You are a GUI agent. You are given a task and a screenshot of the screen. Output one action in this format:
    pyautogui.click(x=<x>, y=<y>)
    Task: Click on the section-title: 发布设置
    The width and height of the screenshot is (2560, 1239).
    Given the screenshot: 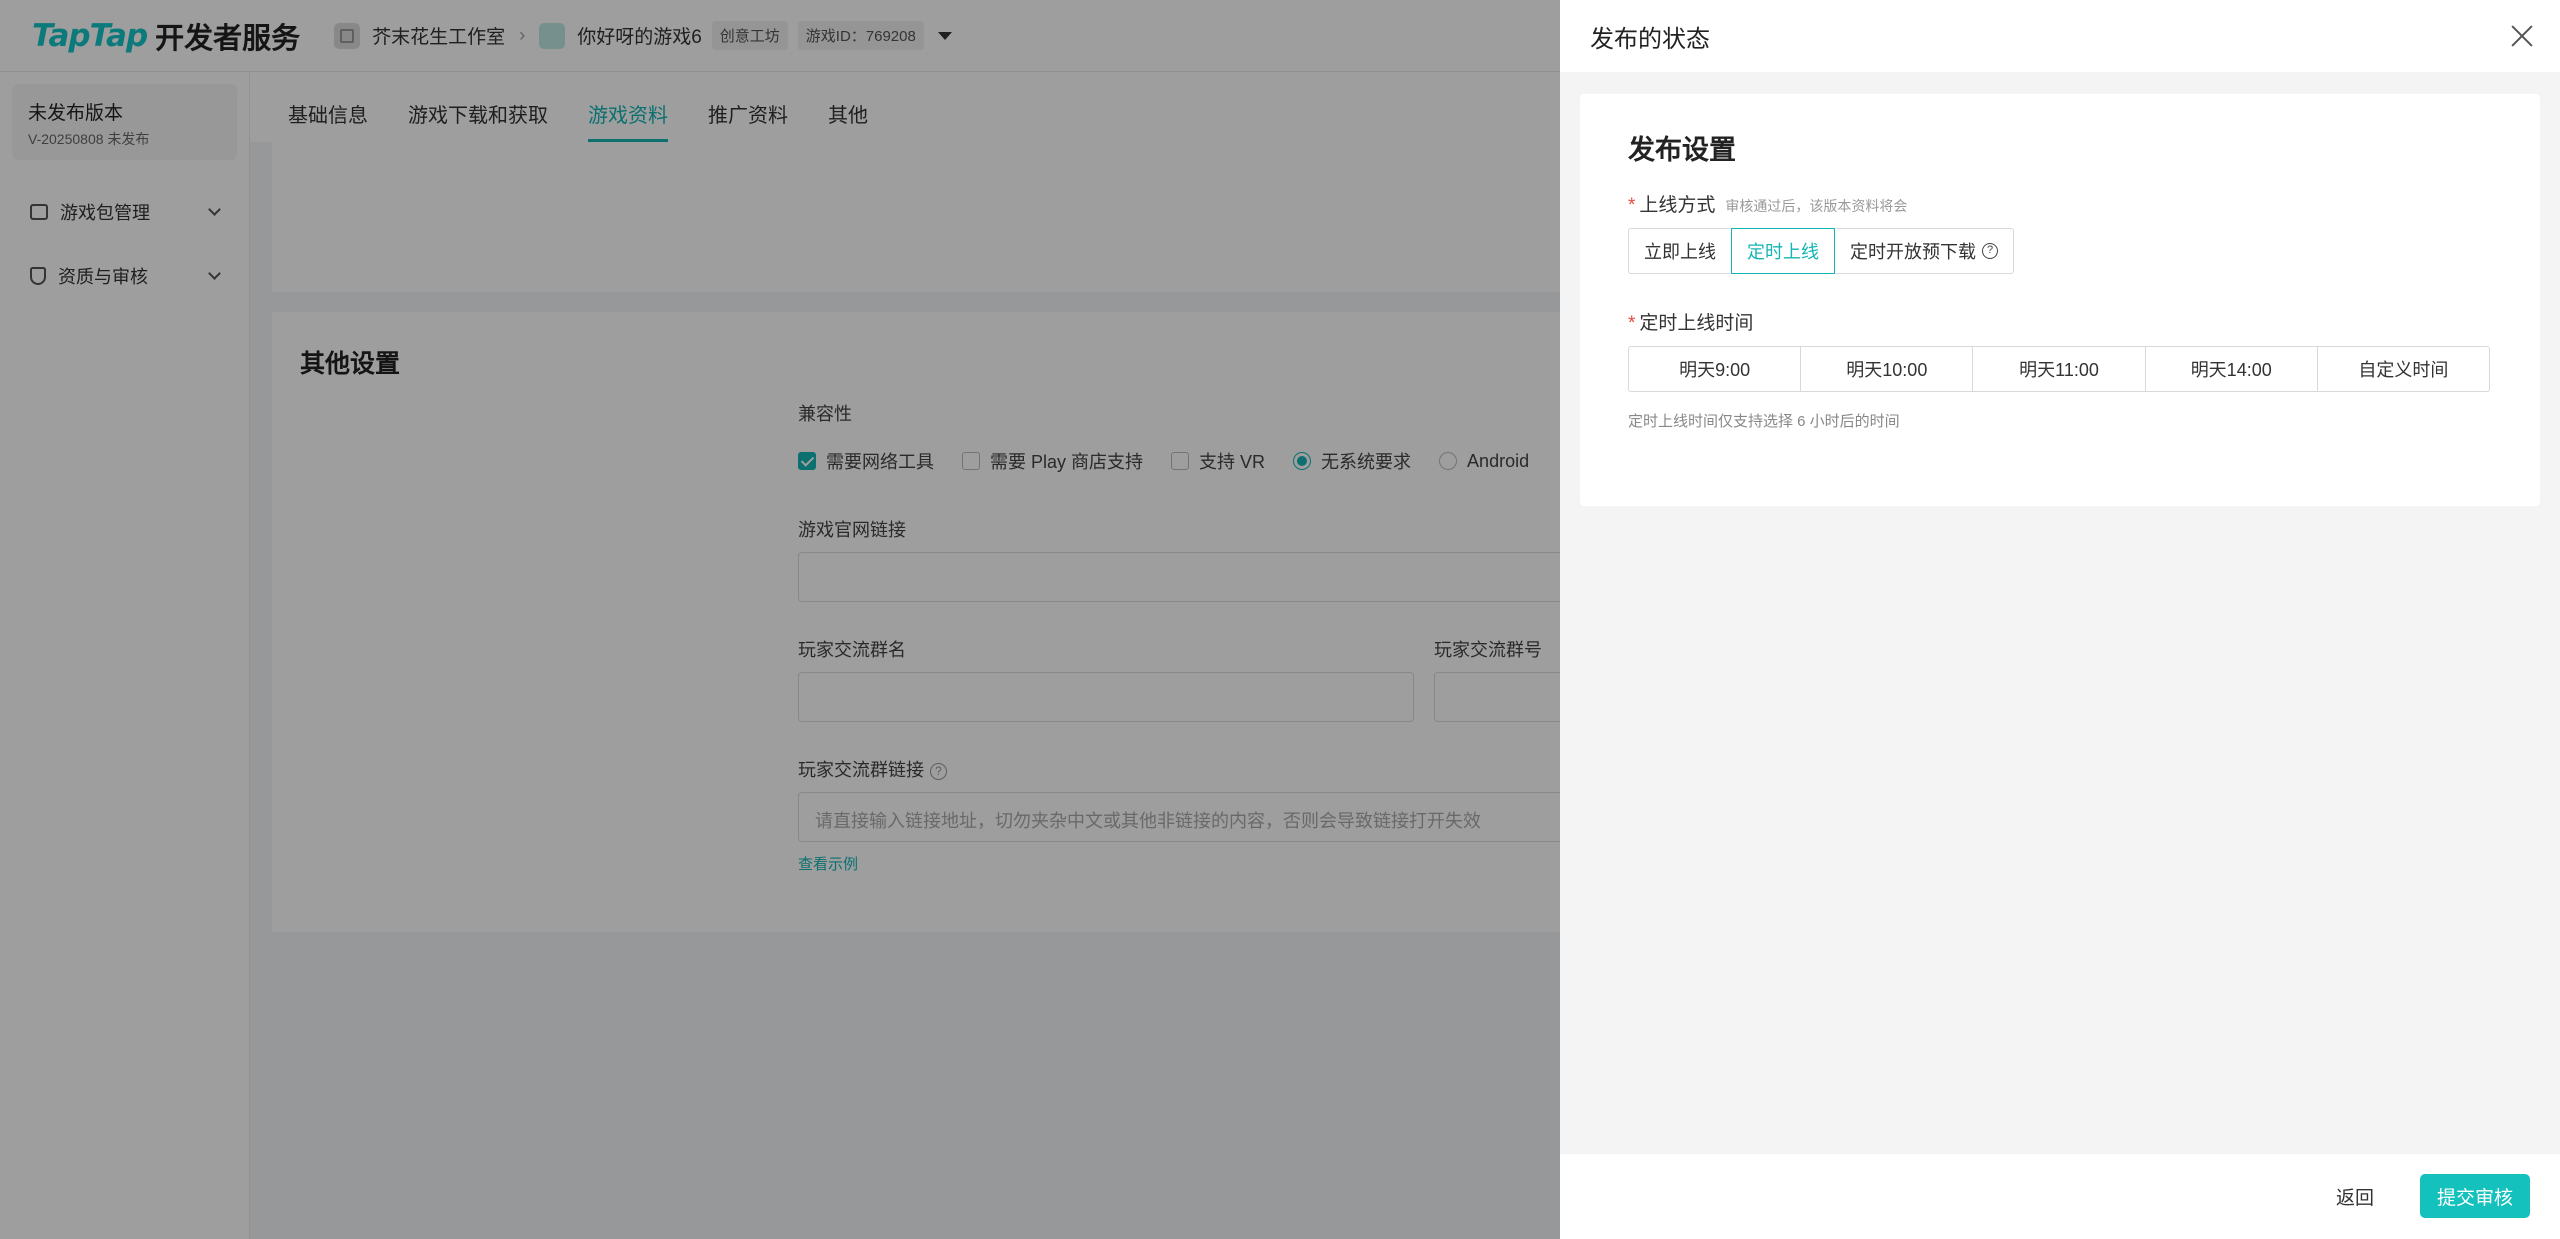 What is the action you would take?
    pyautogui.click(x=1682, y=150)
    